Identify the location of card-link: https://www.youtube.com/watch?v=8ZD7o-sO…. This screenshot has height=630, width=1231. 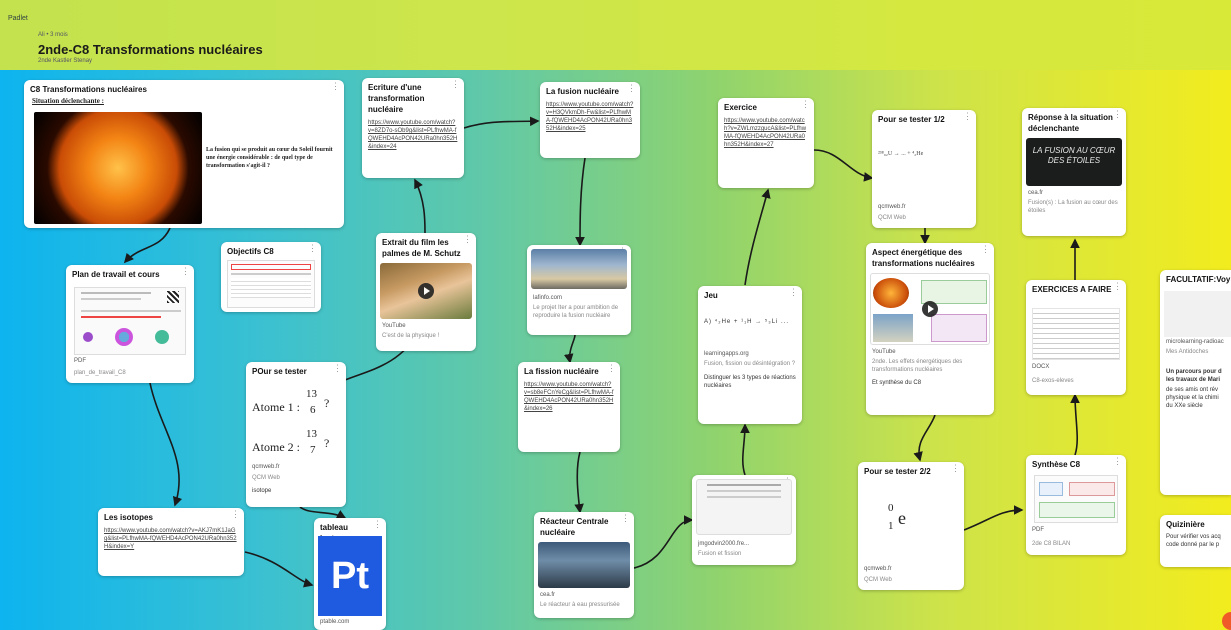
(413, 135).